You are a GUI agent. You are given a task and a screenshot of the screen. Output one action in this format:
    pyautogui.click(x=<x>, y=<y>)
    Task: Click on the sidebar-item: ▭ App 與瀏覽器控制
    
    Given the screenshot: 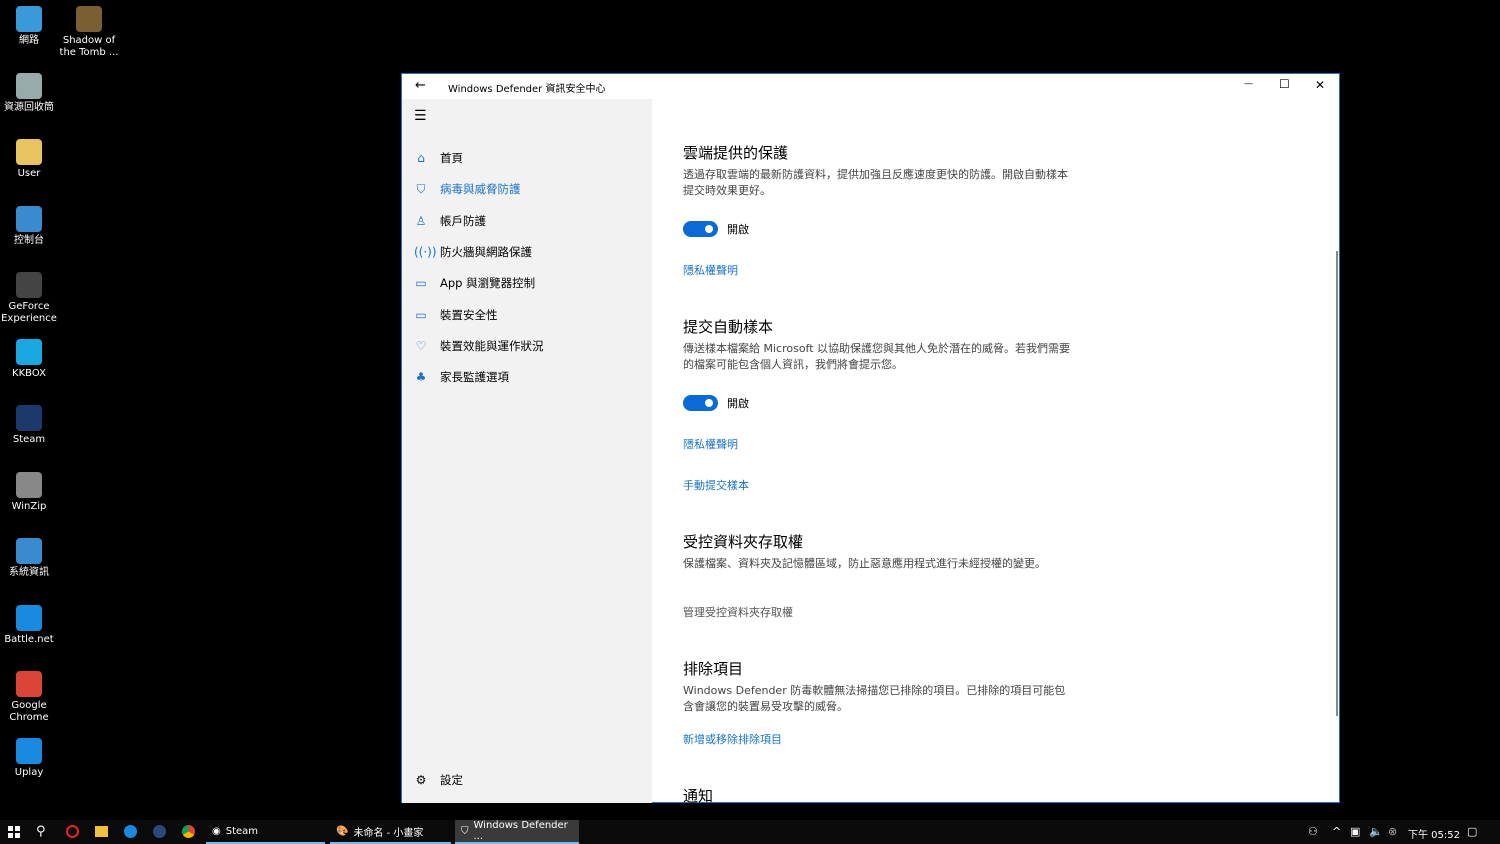 What is the action you would take?
    pyautogui.click(x=474, y=283)
    